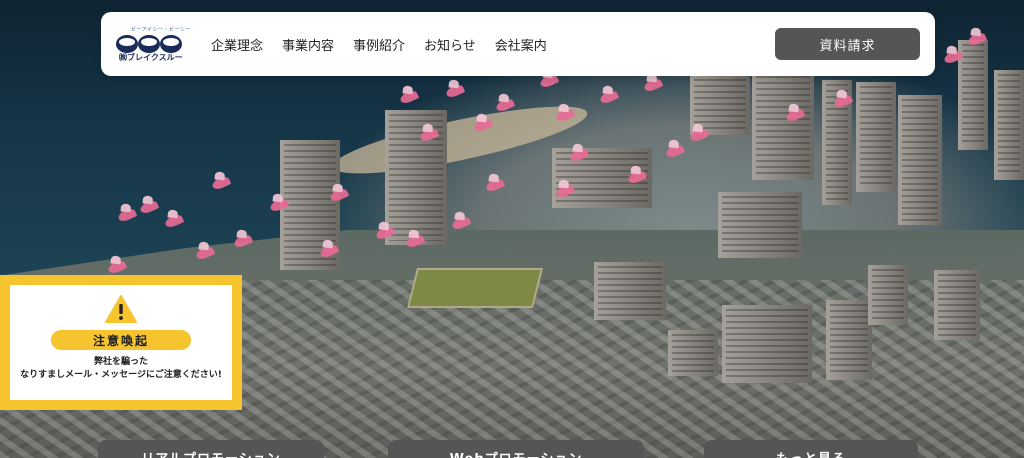 Image resolution: width=1024 pixels, height=458 pixels. What do you see at coordinates (151, 57) in the screenshot?
I see `logo-company-name: ㈱ブレイクスルー` at bounding box center [151, 57].